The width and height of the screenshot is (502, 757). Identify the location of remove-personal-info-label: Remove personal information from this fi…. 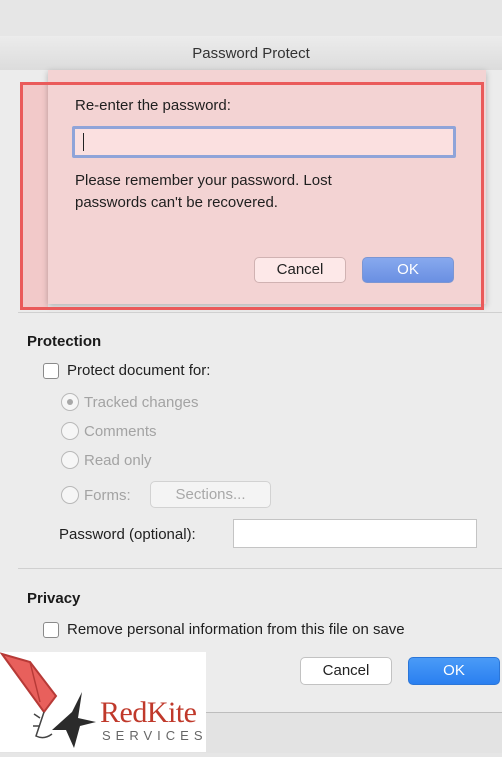
(236, 629).